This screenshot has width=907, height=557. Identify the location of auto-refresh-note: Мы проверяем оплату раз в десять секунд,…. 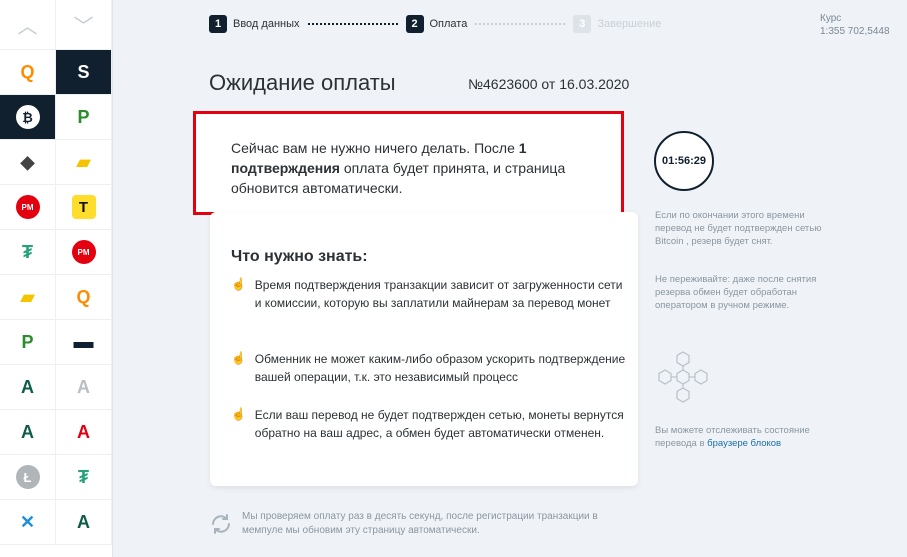
(420, 523).